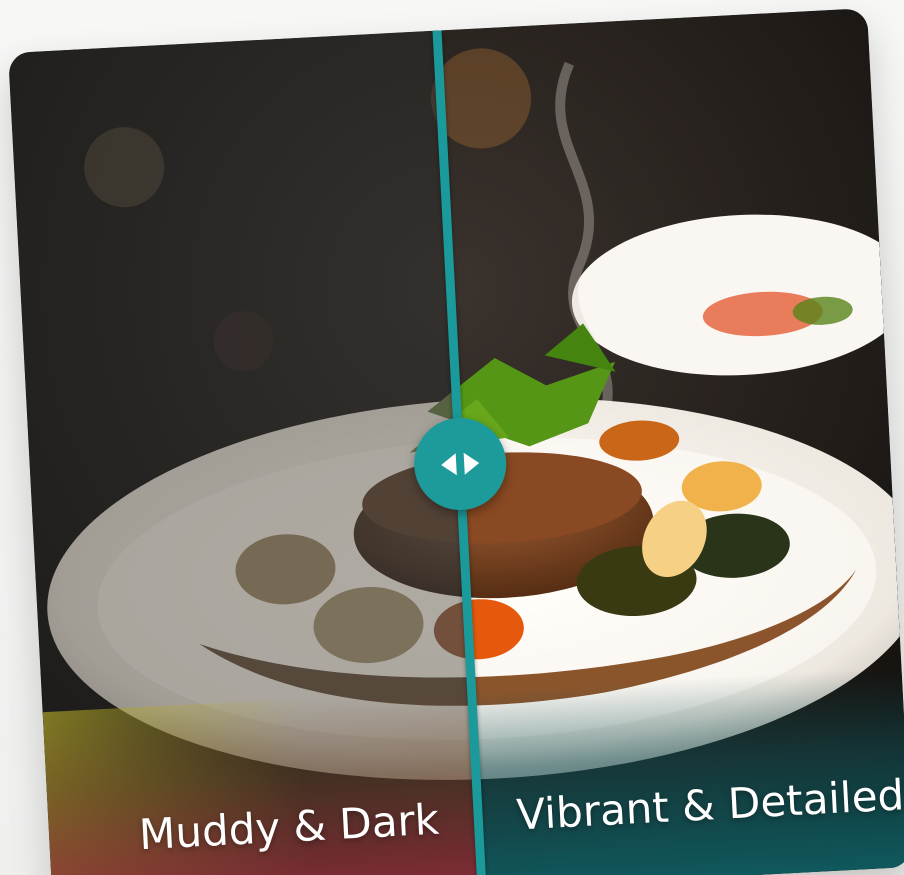 The image size is (904, 875). What do you see at coordinates (688, 771) in the screenshot?
I see `after-label-band` at bounding box center [688, 771].